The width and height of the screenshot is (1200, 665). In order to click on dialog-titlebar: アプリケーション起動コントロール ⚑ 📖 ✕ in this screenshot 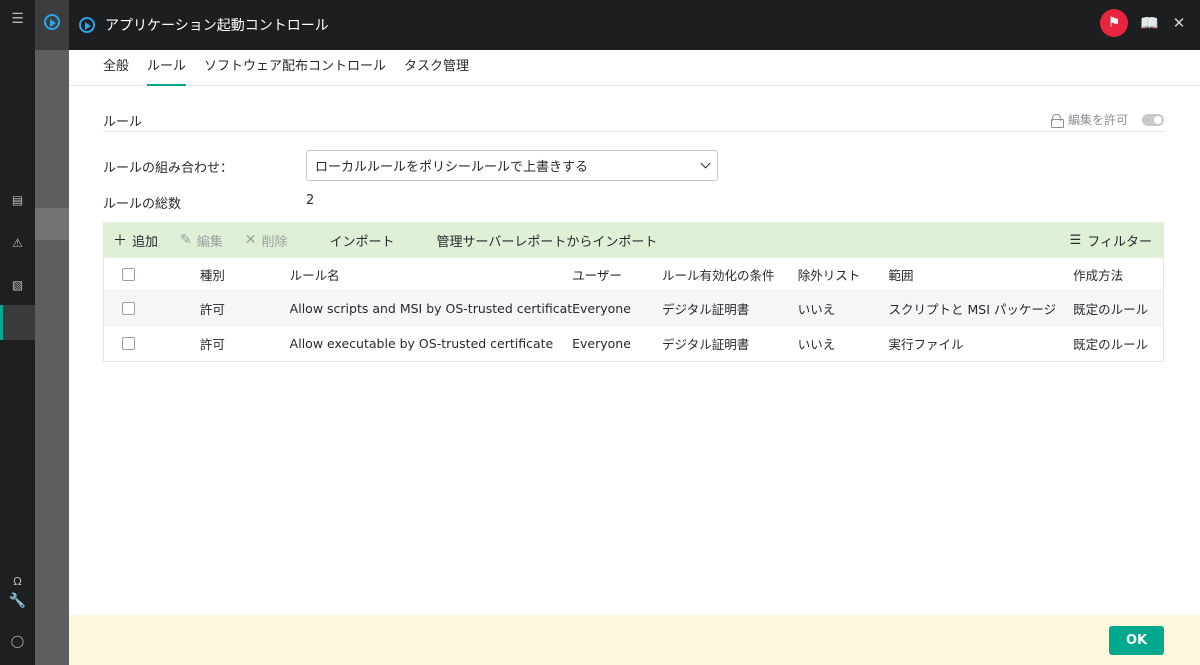, I will do `click(634, 25)`.